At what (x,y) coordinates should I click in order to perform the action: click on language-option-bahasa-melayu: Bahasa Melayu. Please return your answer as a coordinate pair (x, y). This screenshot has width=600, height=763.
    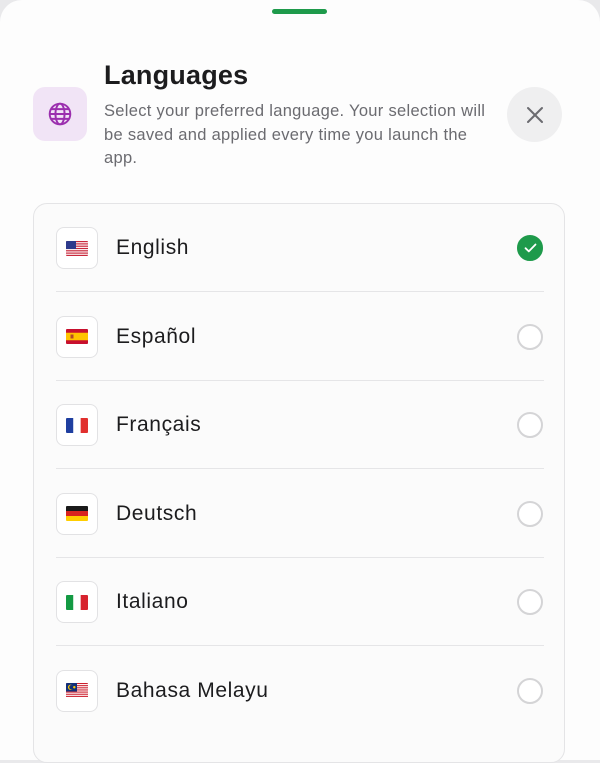
    Looking at the image, I should click on (300, 691).